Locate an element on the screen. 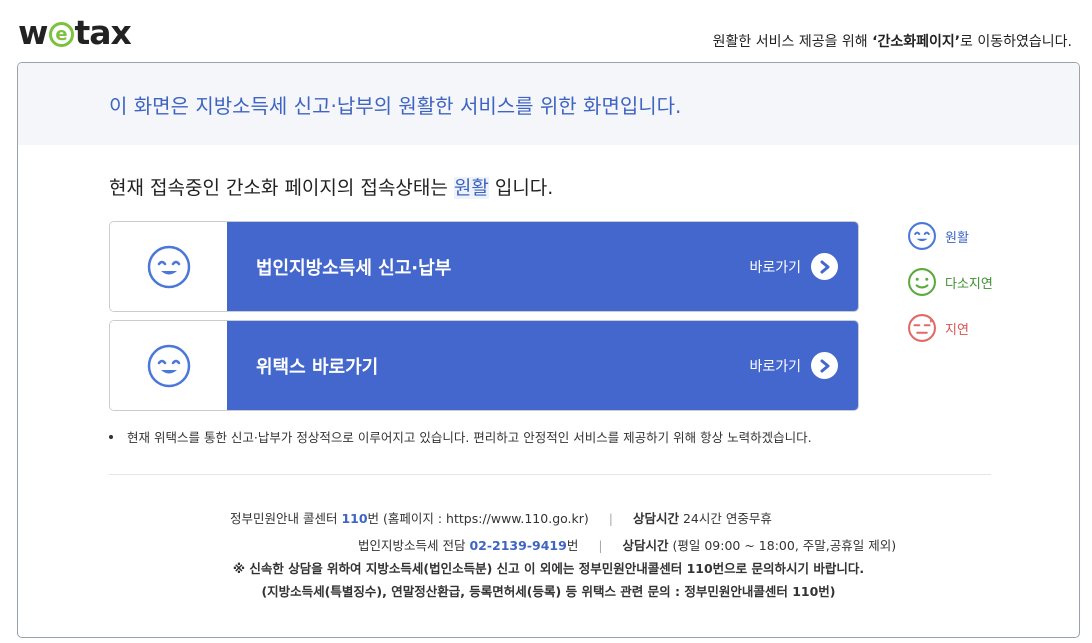 The height and width of the screenshot is (643, 1092). card-title: 법인지방소득세 신고·납부 is located at coordinates (354, 268).